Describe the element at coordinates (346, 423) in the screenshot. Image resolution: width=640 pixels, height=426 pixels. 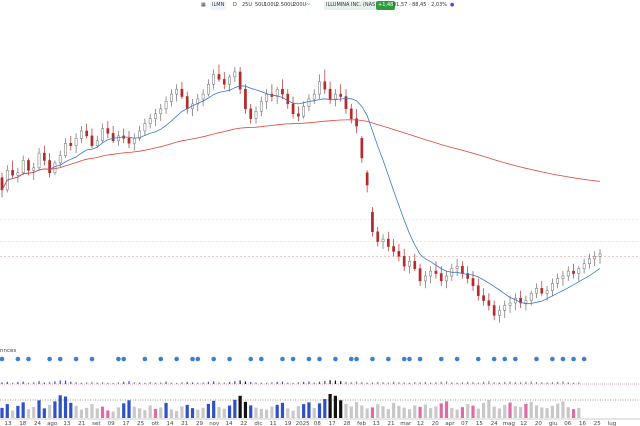
I see `x-tick-label: 28` at that location.